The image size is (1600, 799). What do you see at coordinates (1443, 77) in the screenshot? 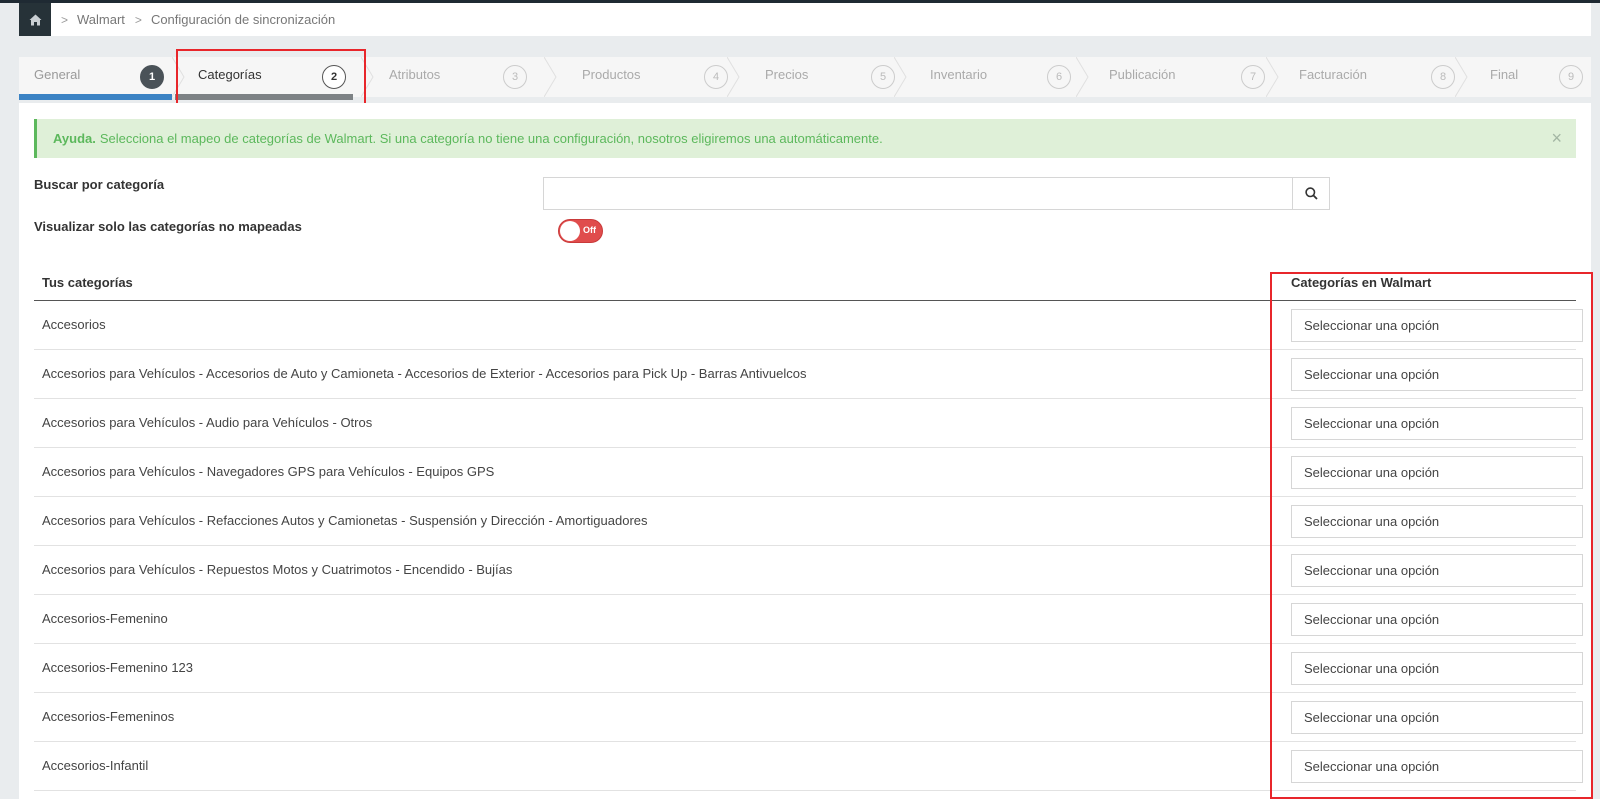
I see `step-number: 8` at bounding box center [1443, 77].